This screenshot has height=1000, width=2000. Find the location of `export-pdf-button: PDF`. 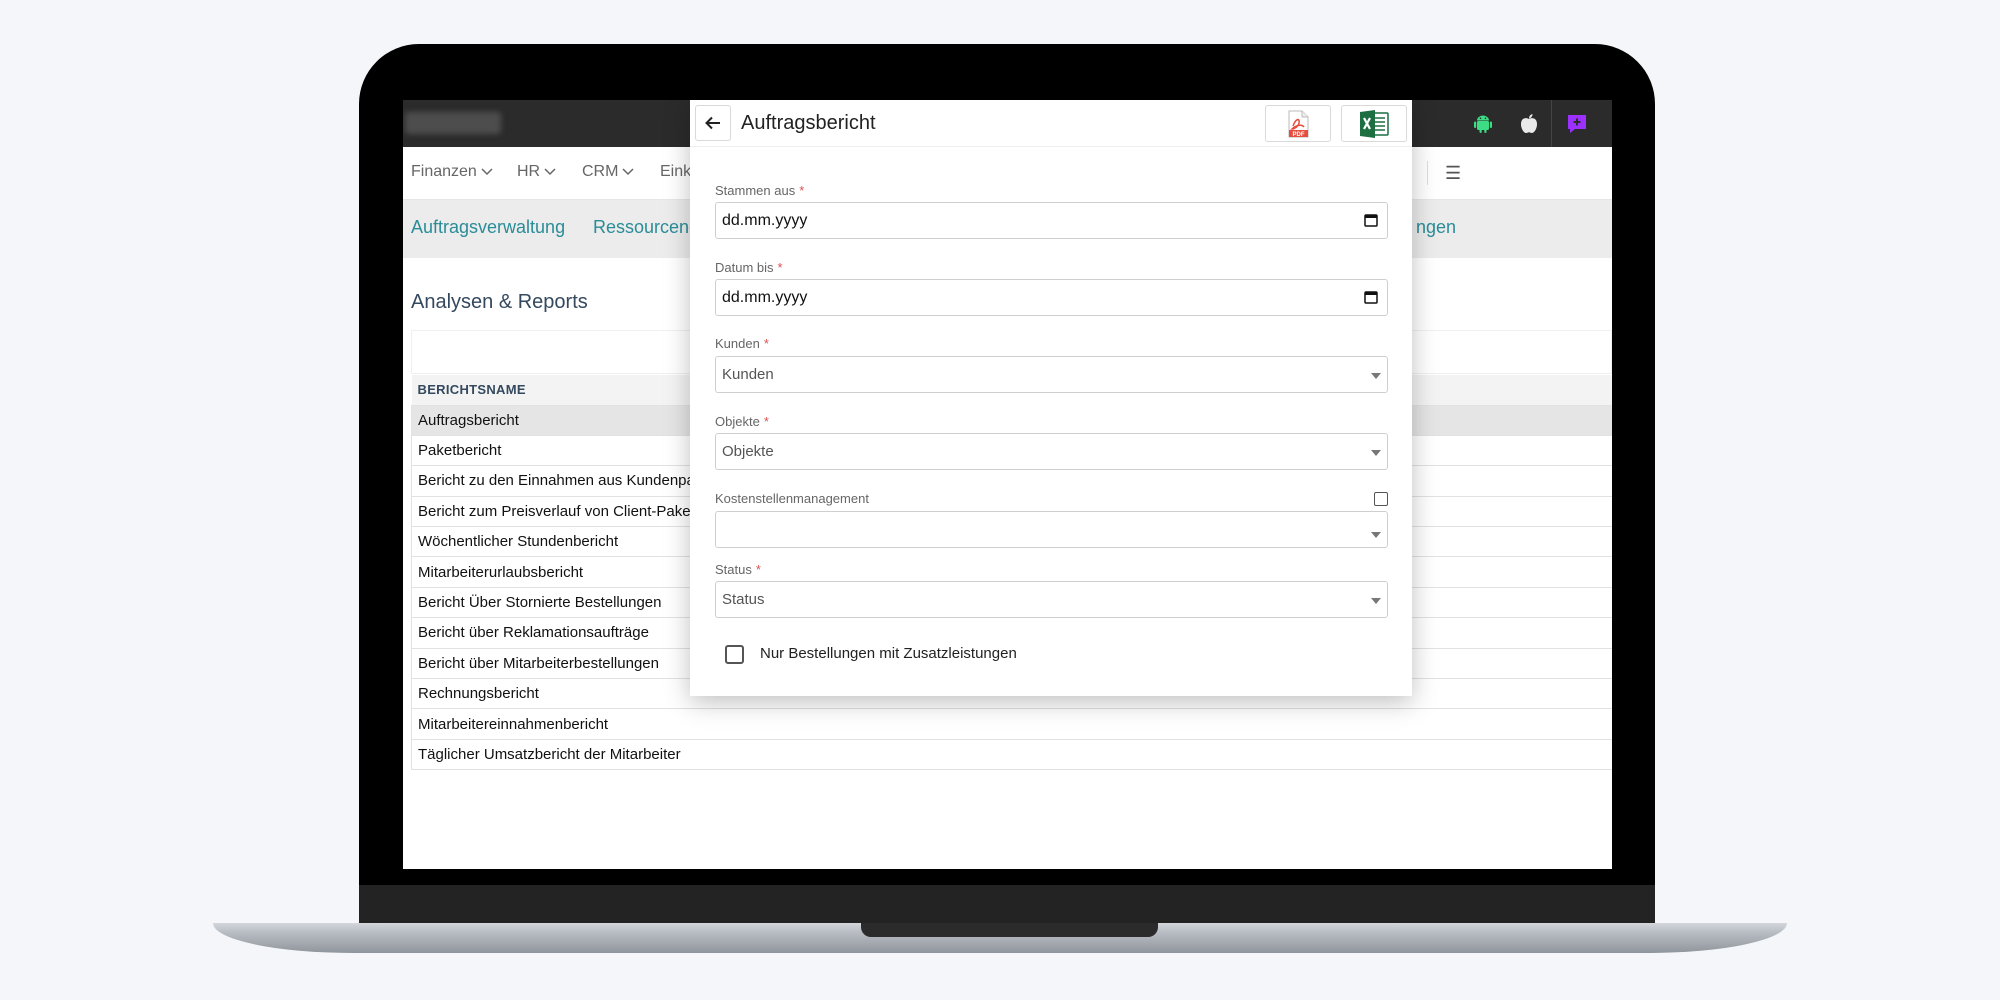

export-pdf-button: PDF is located at coordinates (1298, 123).